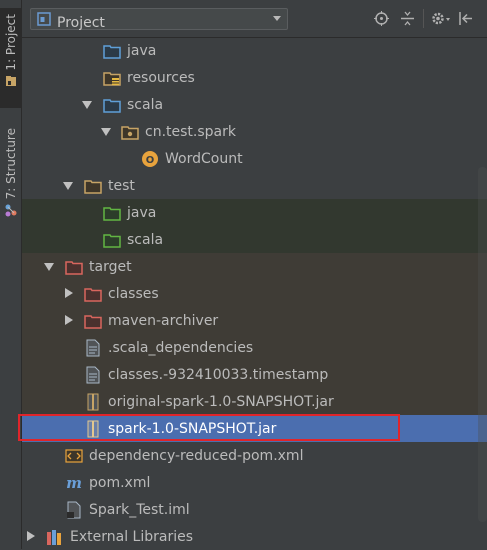  I want to click on xml-file-icon, so click(74, 456).